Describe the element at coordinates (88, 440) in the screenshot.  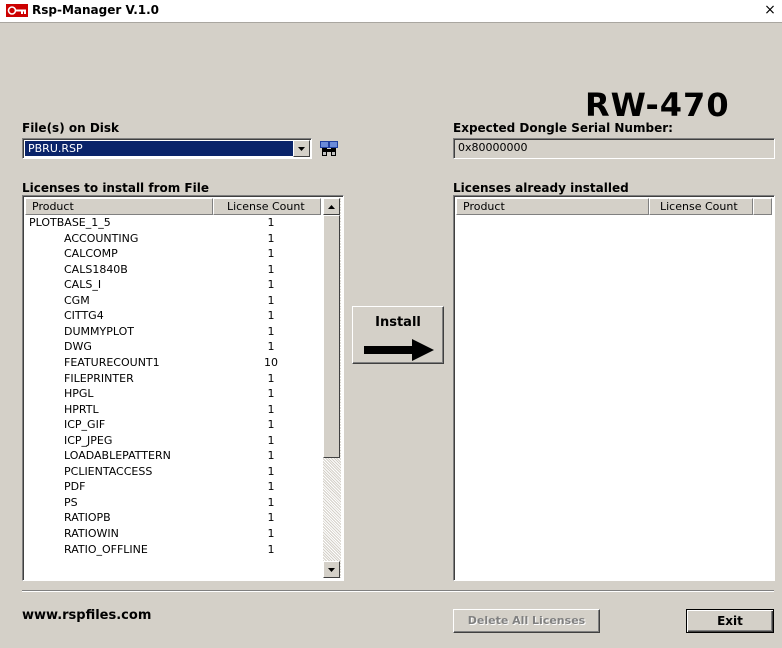
I see `product-cell: ICP_JPEG` at that location.